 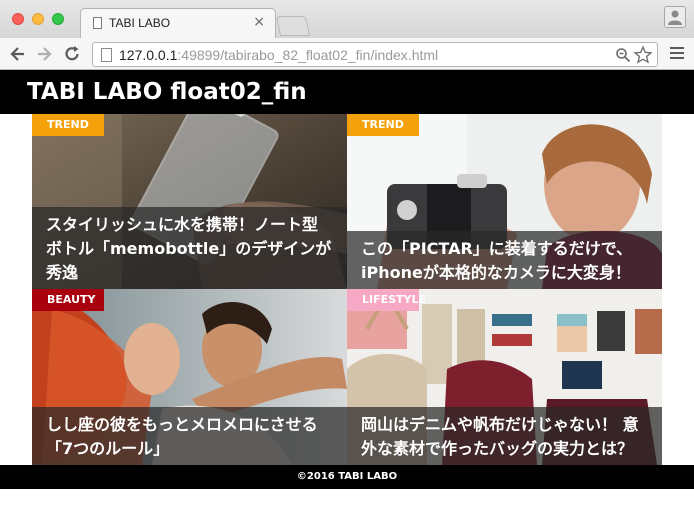 I want to click on article-title: しし座の彼をもっとメロメロにさせる「7つのルール」, so click(x=189, y=436).